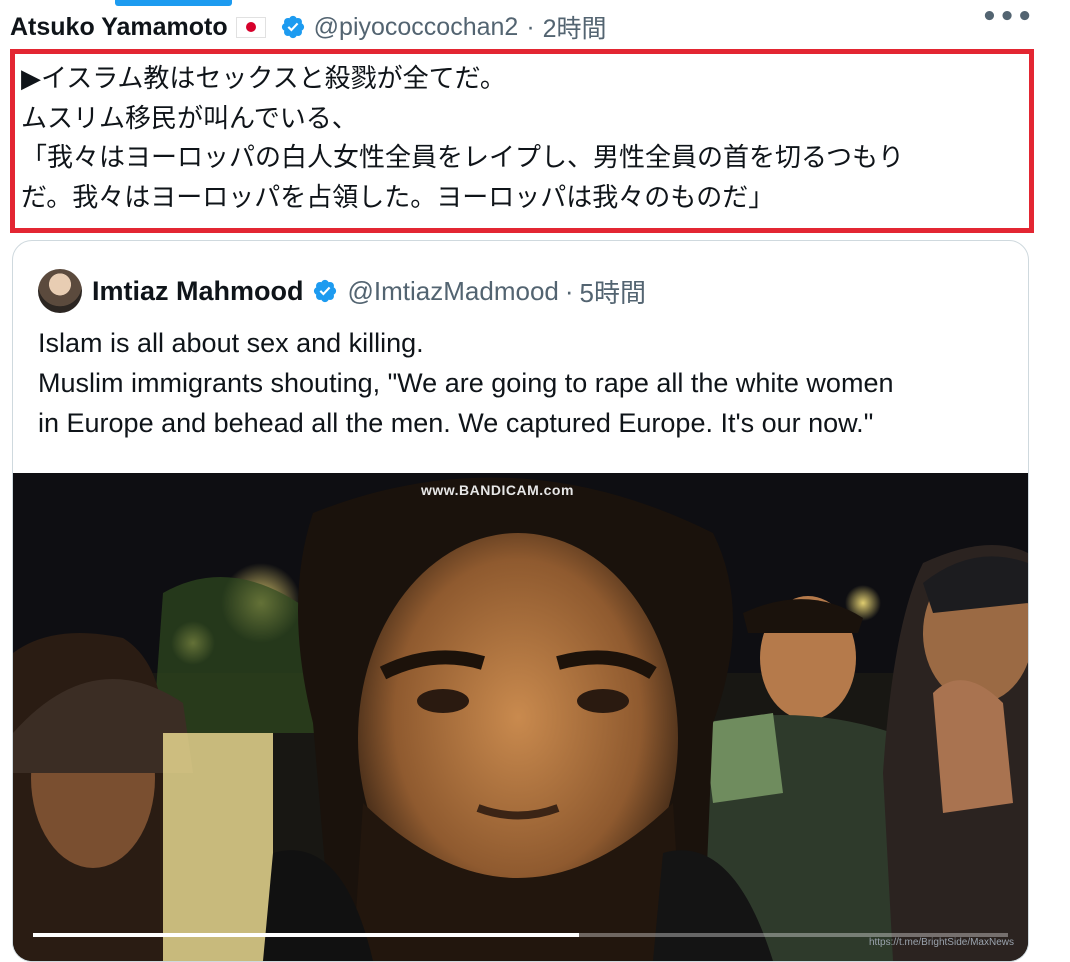 The image size is (1070, 962). I want to click on tweet-author-name: Atsuko Yamamoto, so click(119, 27).